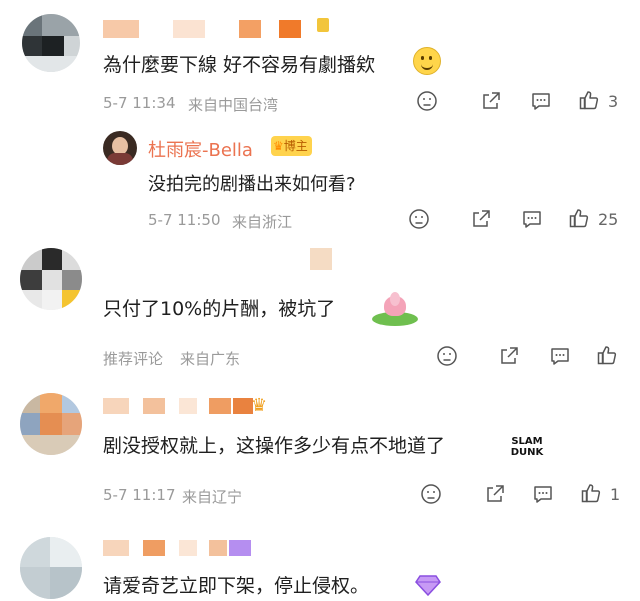  I want to click on location: 来自广东, so click(210, 359).